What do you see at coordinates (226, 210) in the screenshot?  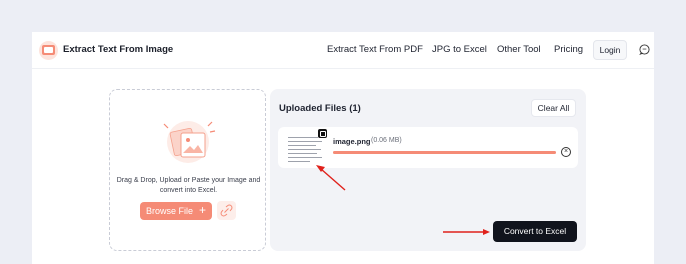 I see `link-icon` at bounding box center [226, 210].